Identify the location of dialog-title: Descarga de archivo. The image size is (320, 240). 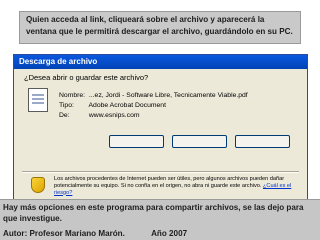
(160, 62).